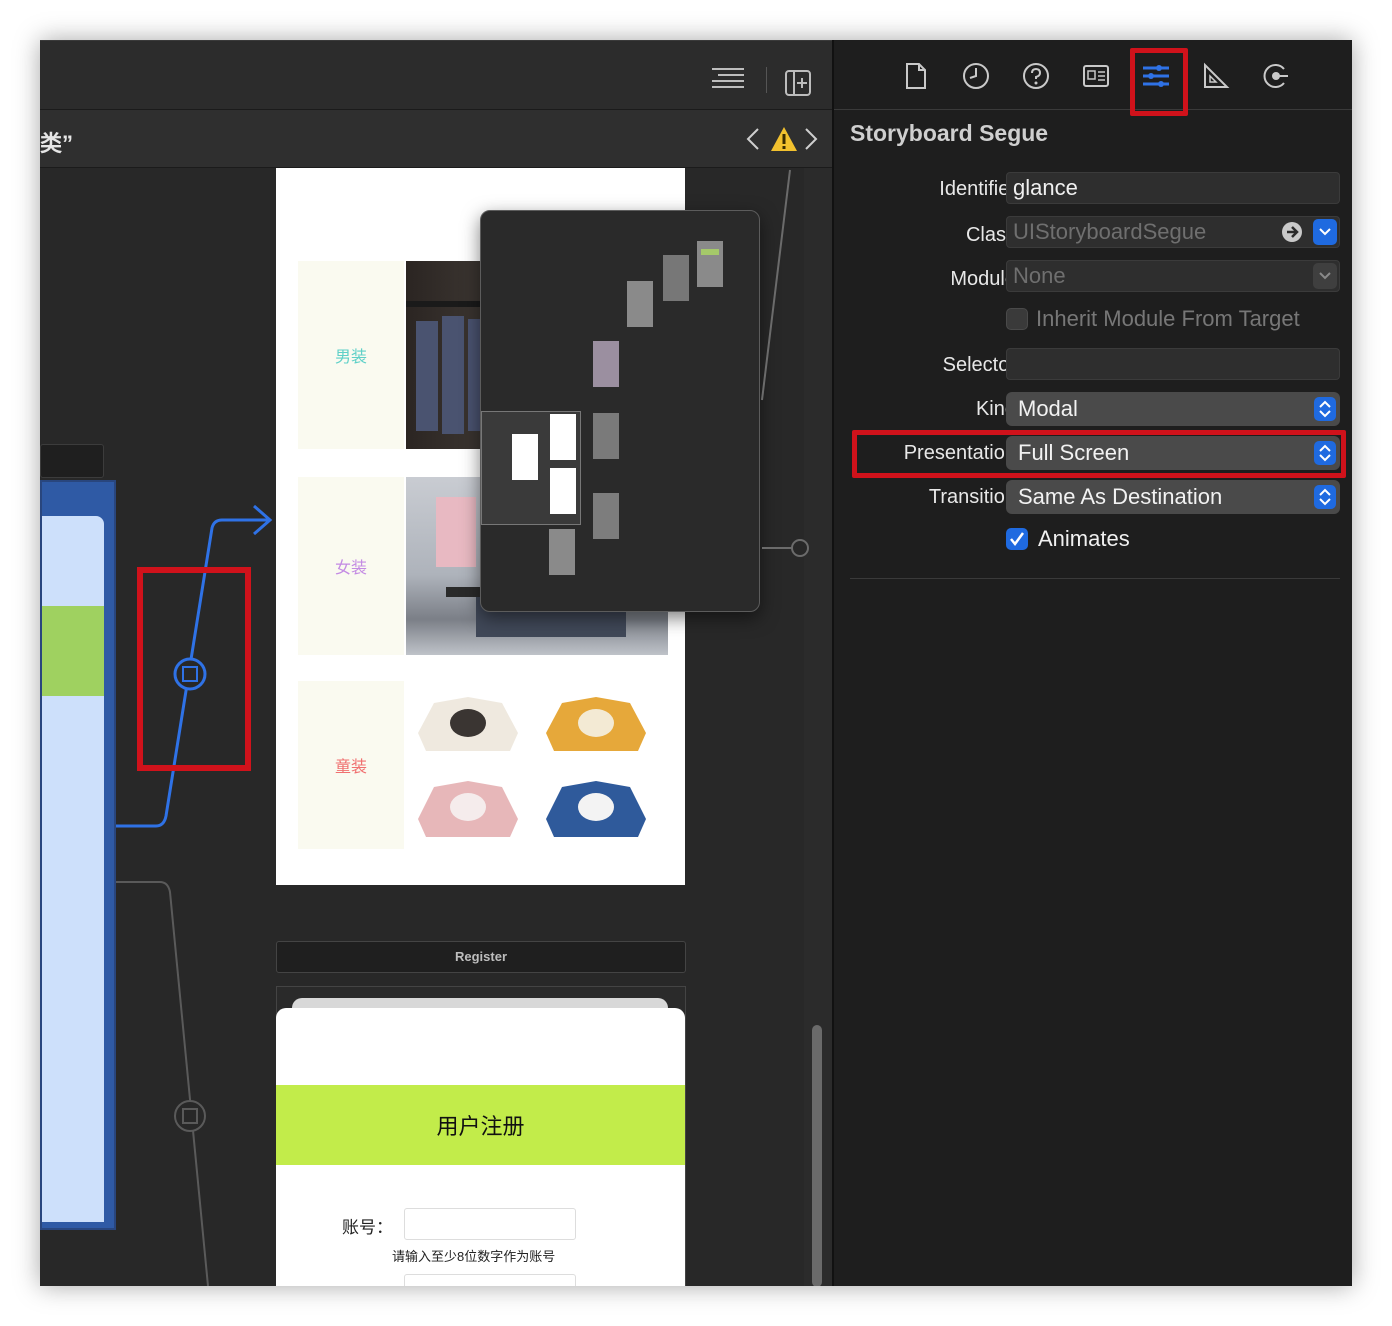  What do you see at coordinates (56, 142) in the screenshot?
I see `jump-bar-title: 类”` at bounding box center [56, 142].